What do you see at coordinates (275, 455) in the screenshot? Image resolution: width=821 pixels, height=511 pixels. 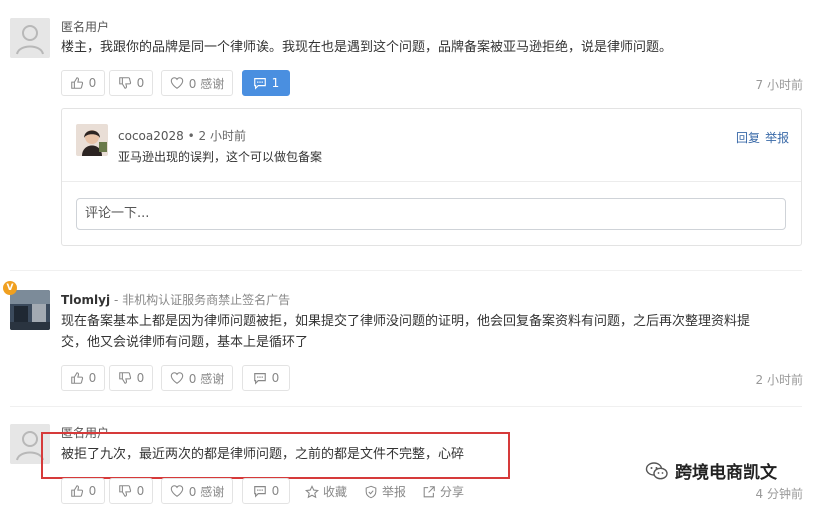 I see `highlight-box` at bounding box center [275, 455].